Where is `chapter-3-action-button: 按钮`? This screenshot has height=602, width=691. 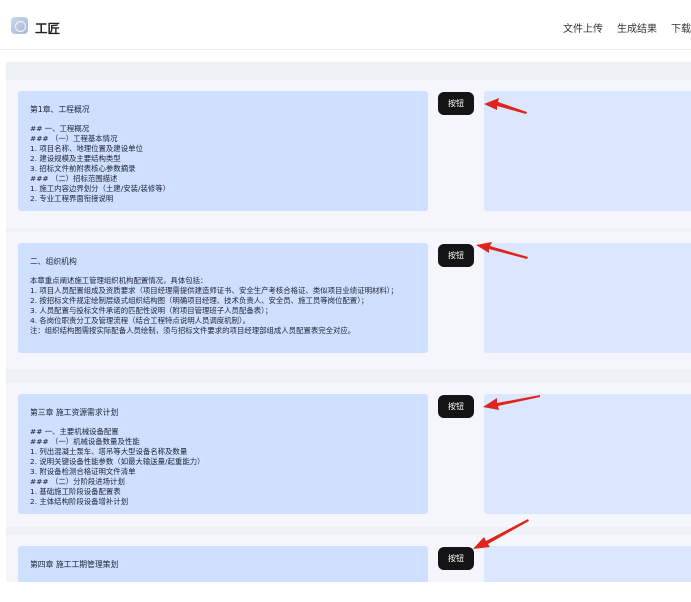
chapter-3-action-button: 按钮 is located at coordinates (456, 406).